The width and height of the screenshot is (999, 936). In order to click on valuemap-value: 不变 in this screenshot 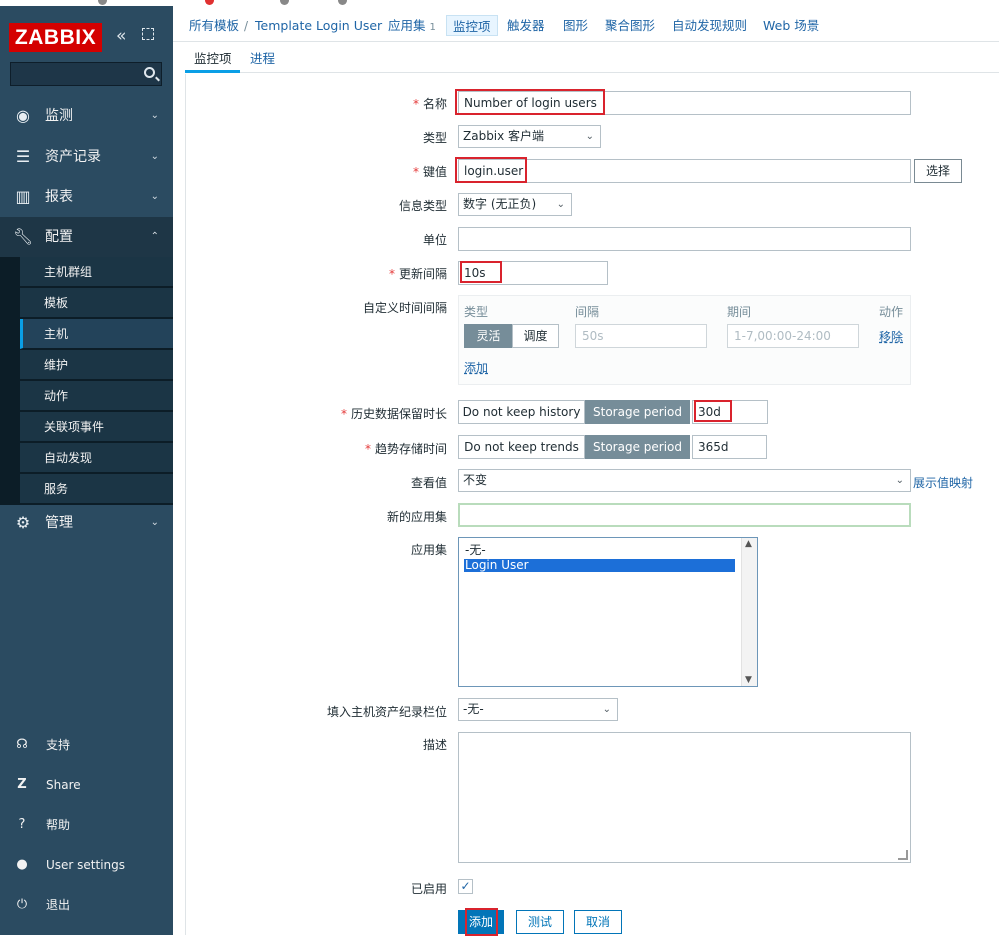, I will do `click(475, 480)`.